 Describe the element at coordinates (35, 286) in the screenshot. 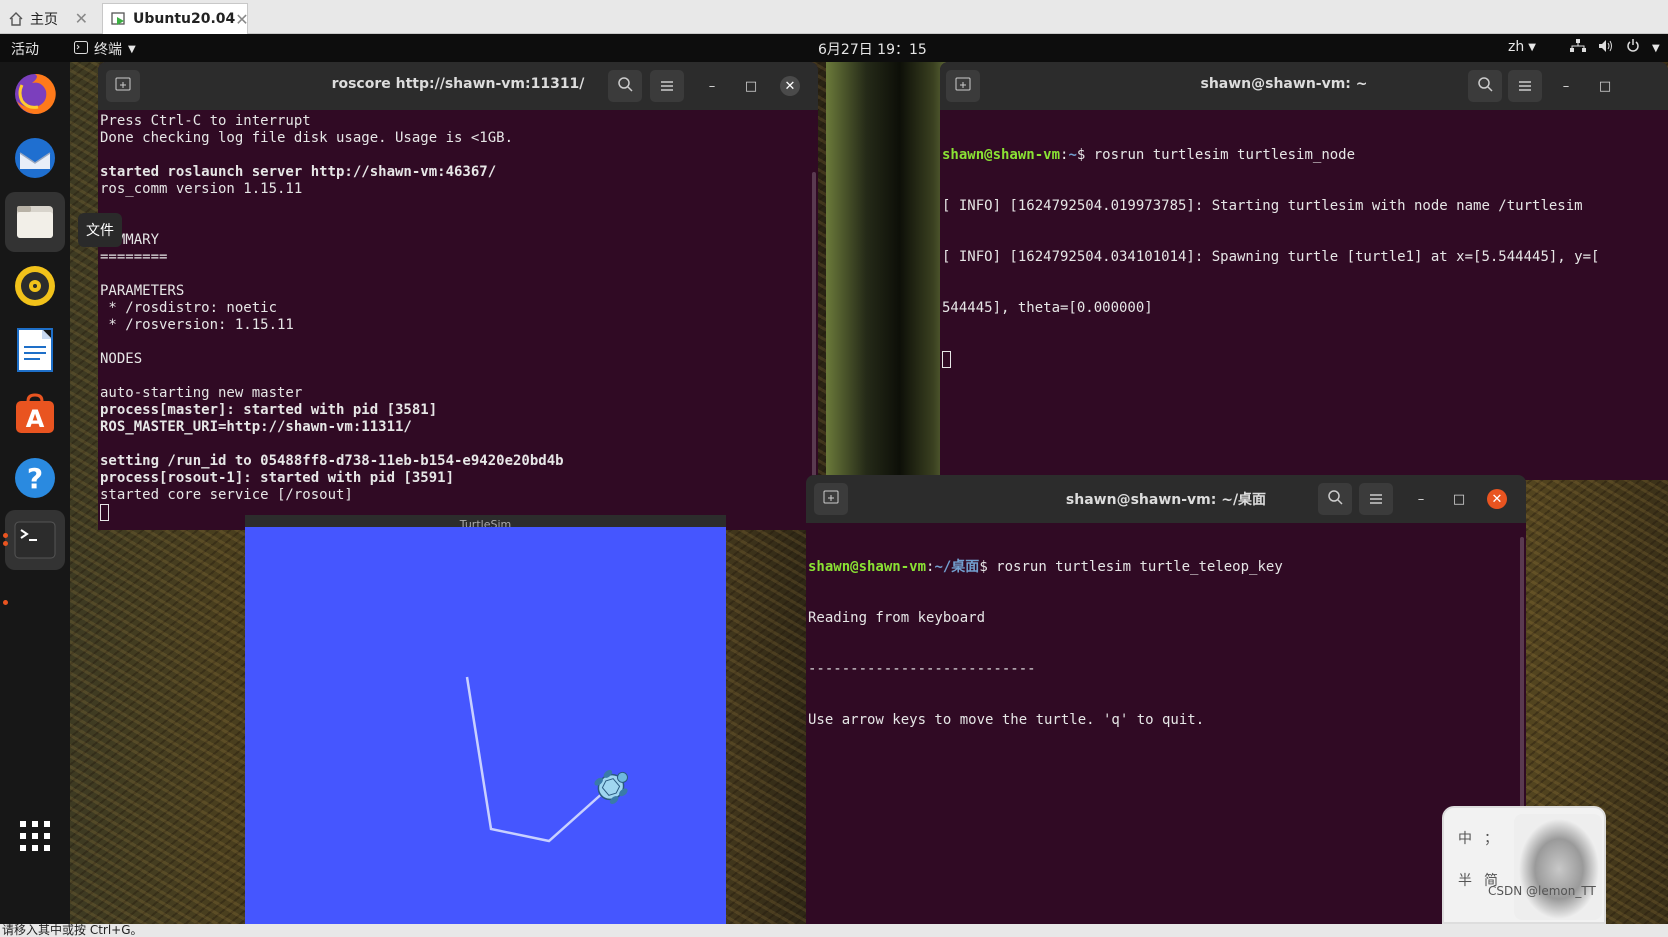

I see `rhythmbox-icon` at that location.